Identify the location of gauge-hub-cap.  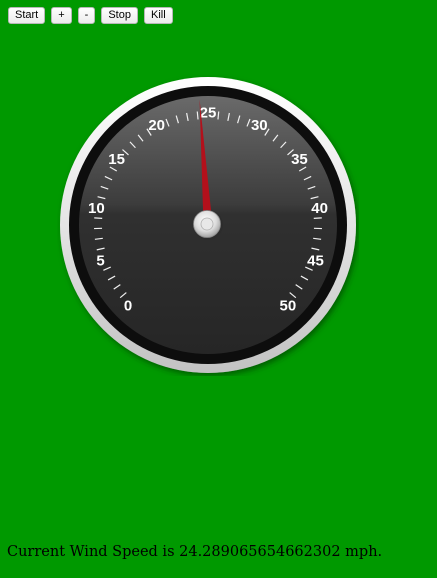
(207, 224).